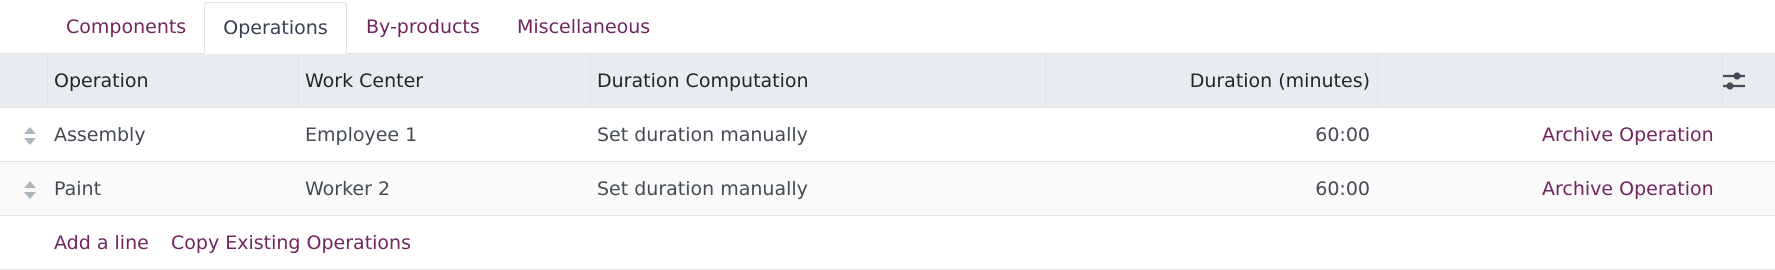 The height and width of the screenshot is (270, 1775). What do you see at coordinates (101, 81) in the screenshot?
I see `column-header-operation: Operation` at bounding box center [101, 81].